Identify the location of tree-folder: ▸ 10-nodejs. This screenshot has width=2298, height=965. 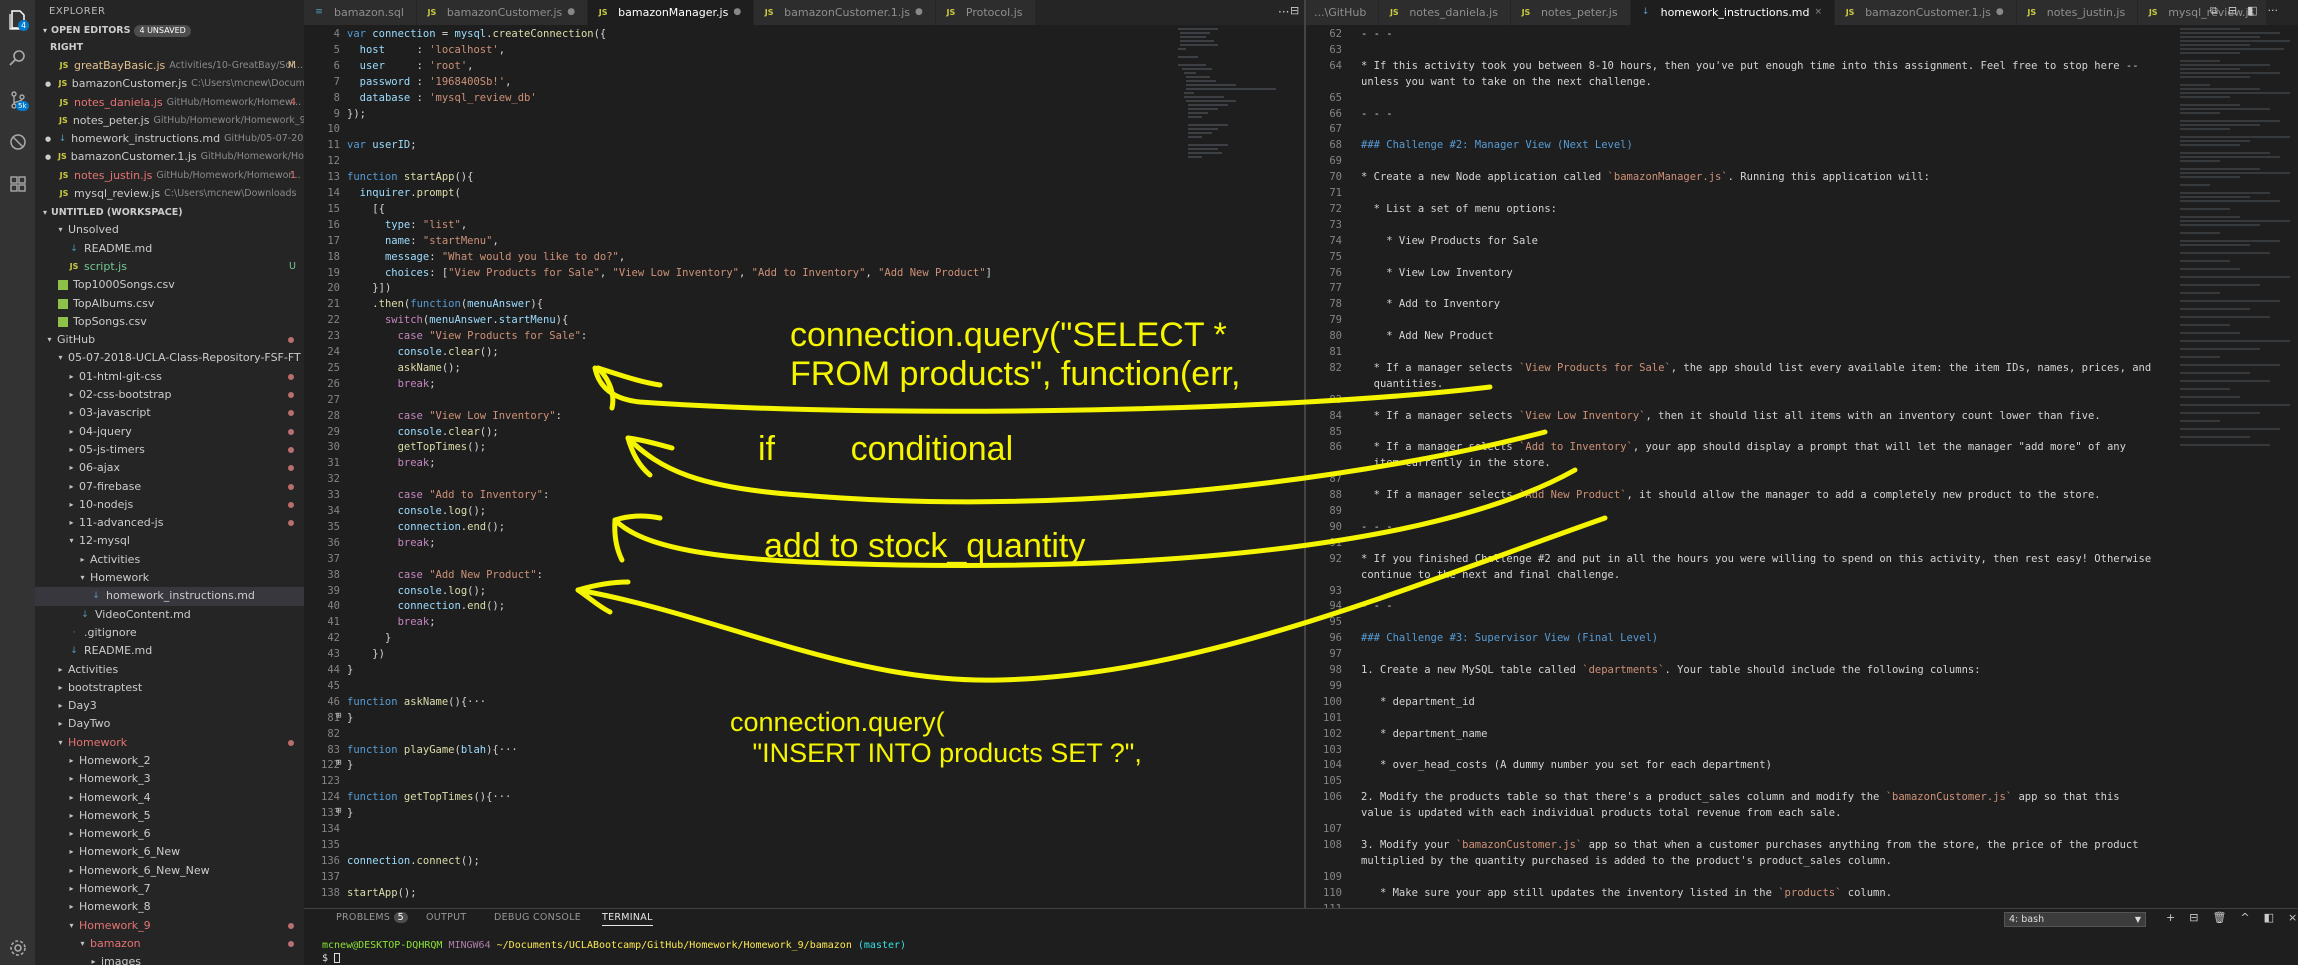
(169, 505).